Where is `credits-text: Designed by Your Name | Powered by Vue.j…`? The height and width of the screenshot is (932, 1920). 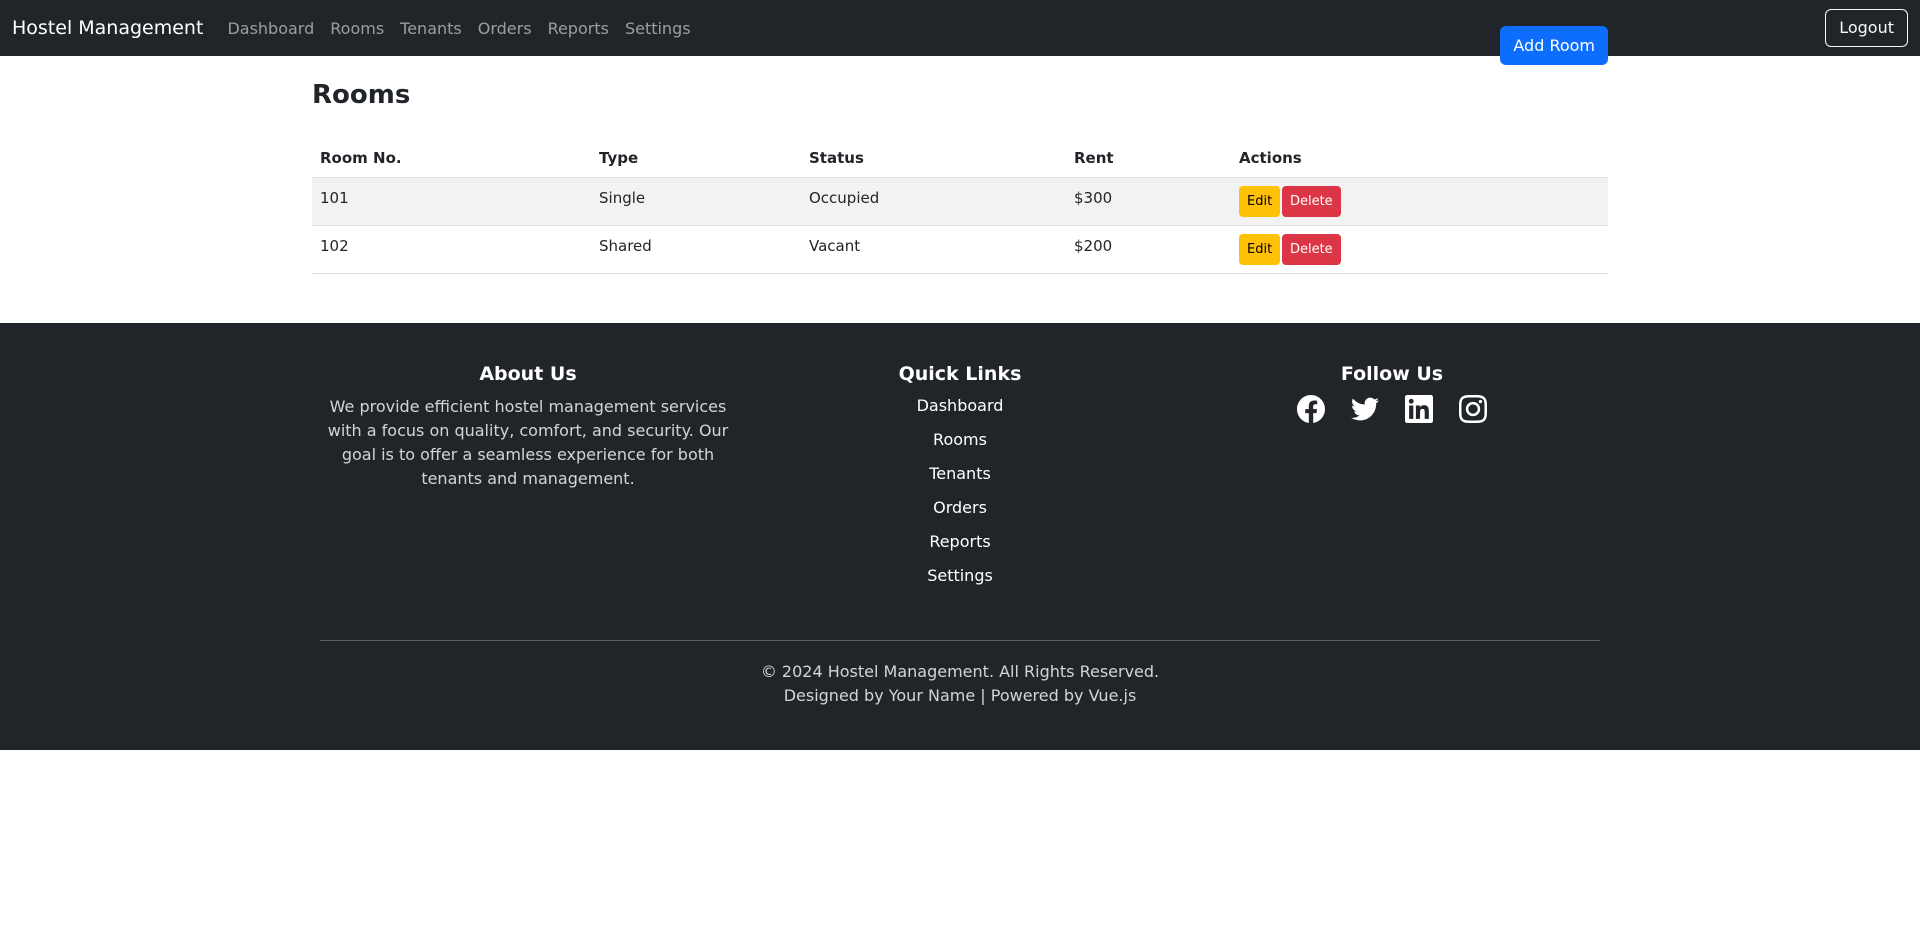
credits-text: Designed by Your Name | Powered by Vue.j… is located at coordinates (960, 695).